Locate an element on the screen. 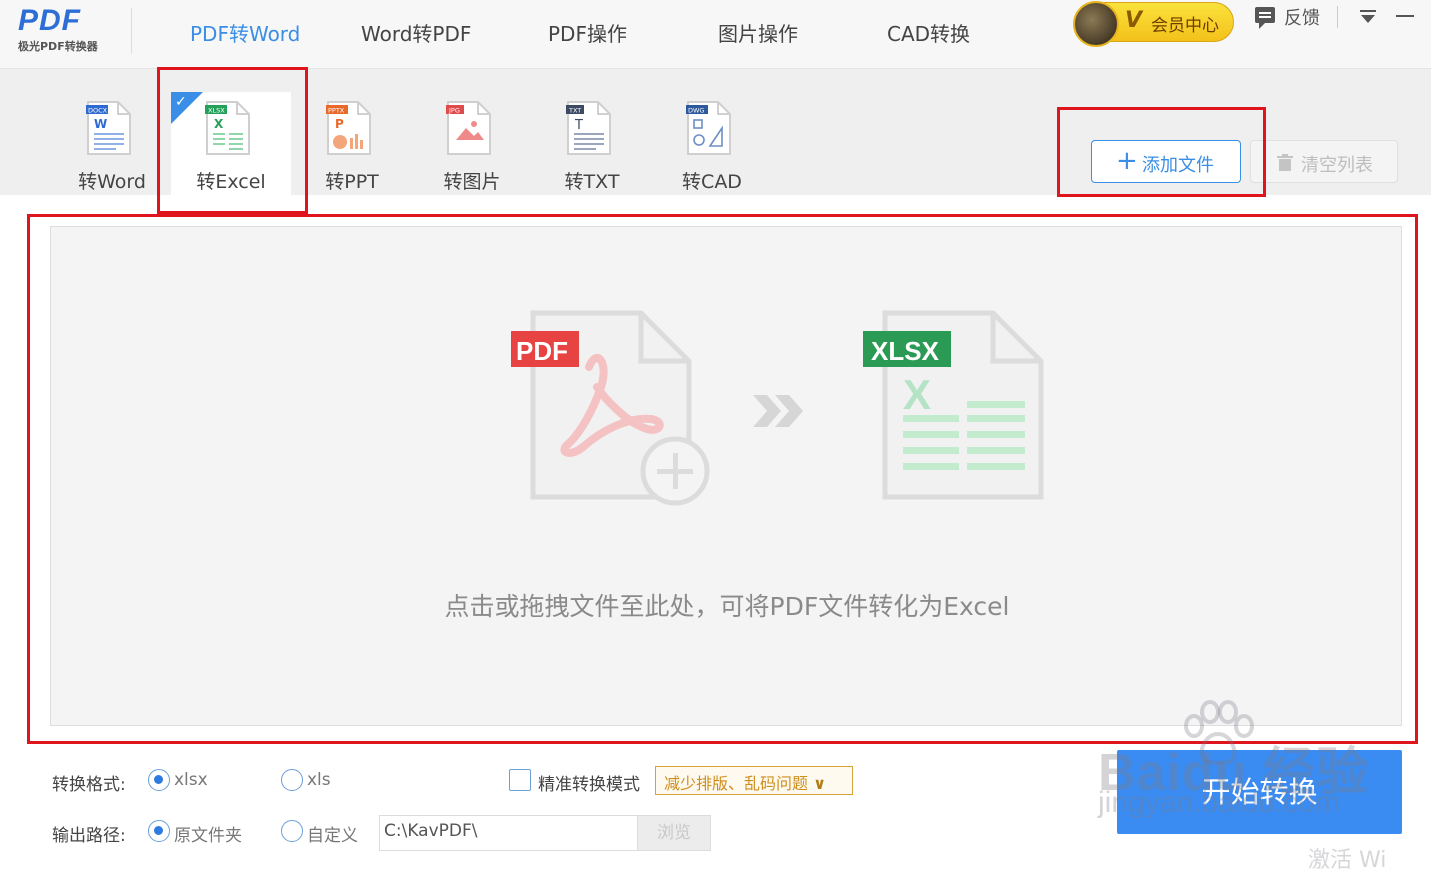 The height and width of the screenshot is (874, 1431). xlsx-document-icon: XLSX X is located at coordinates (953, 405).